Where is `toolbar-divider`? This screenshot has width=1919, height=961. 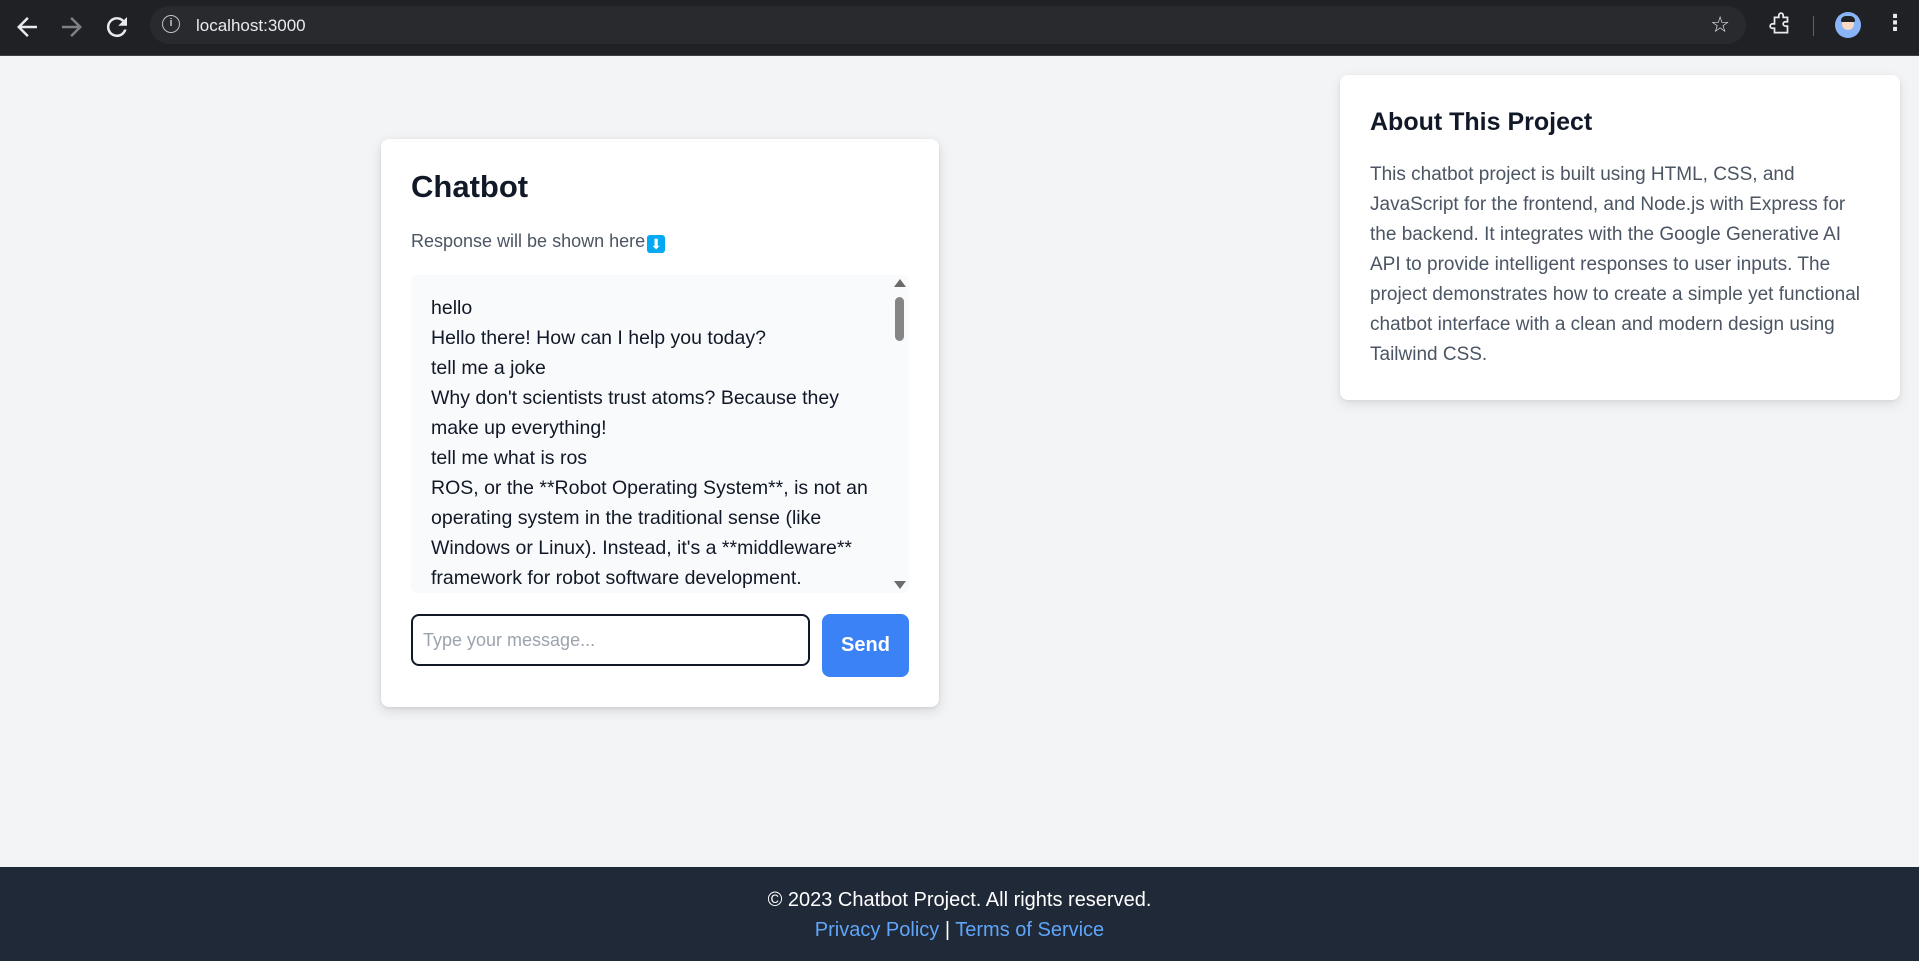 toolbar-divider is located at coordinates (1813, 26).